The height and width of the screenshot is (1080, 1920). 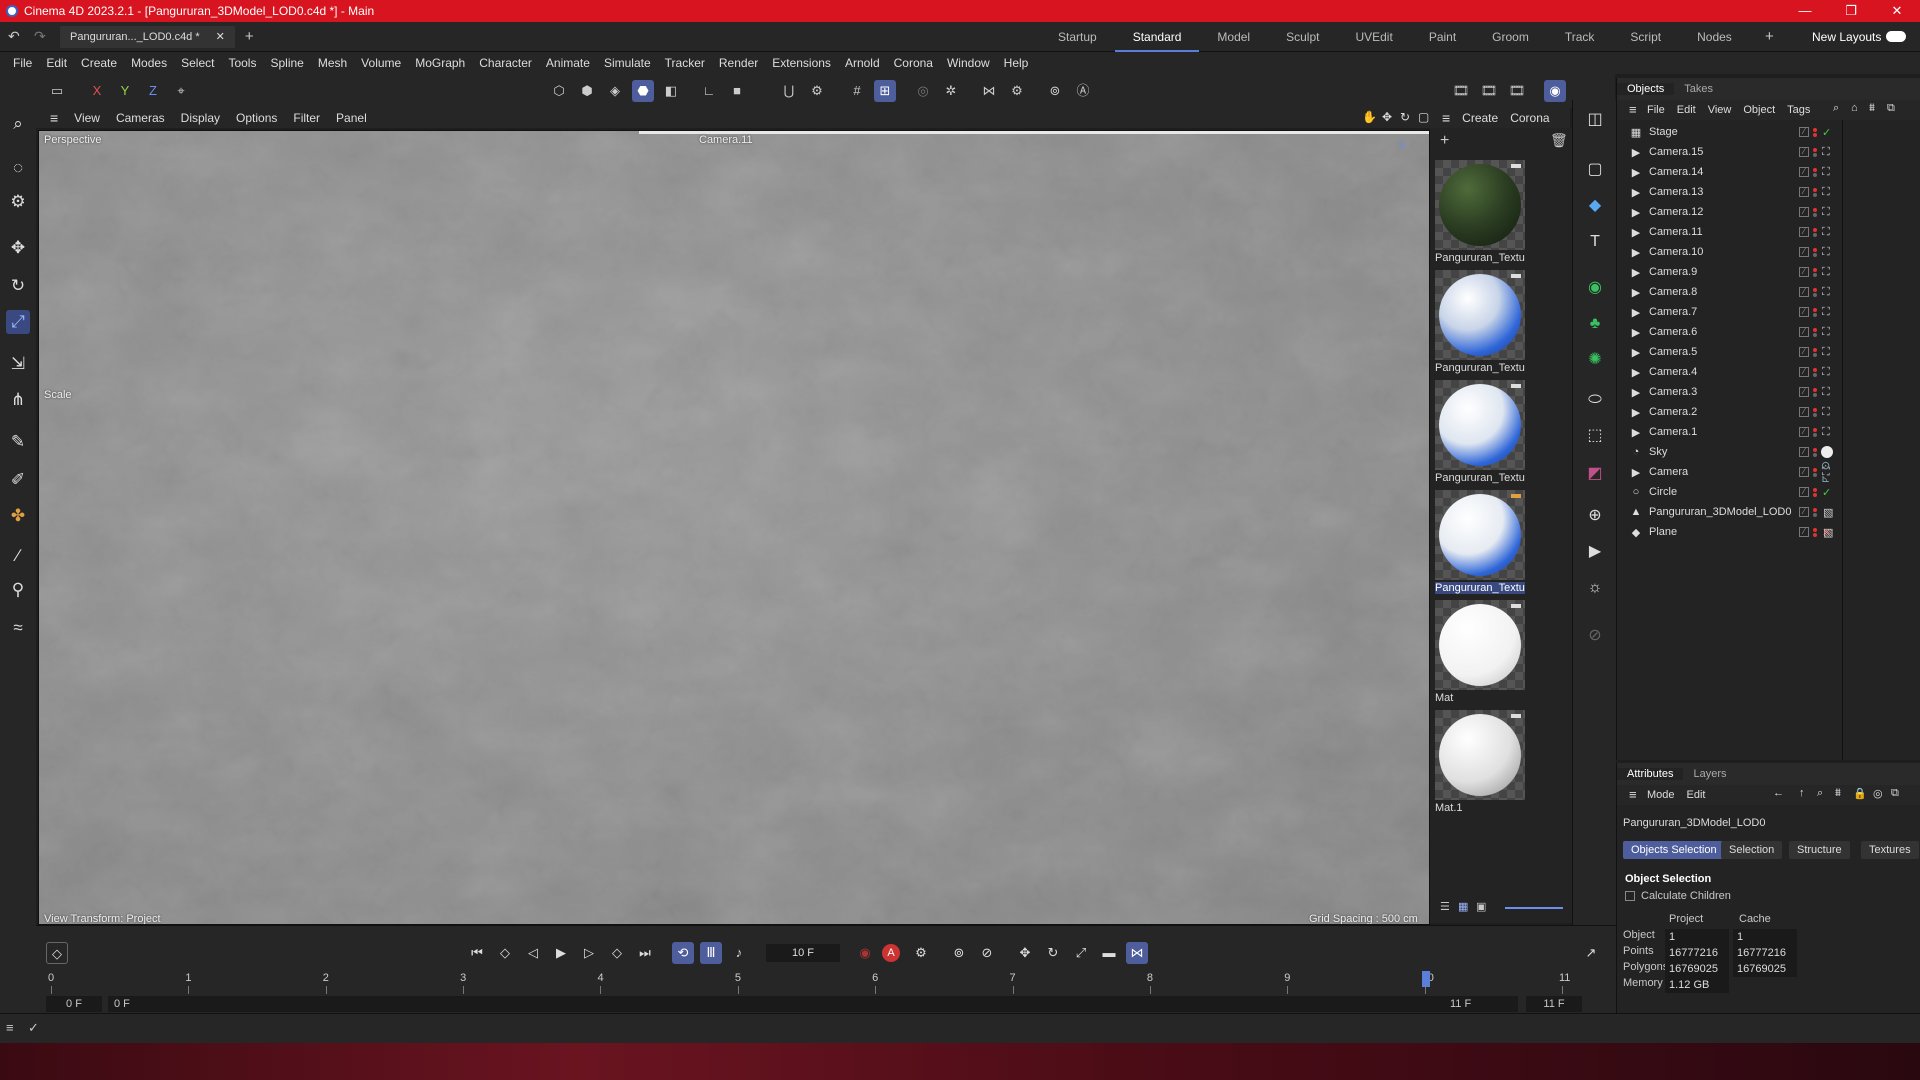 What do you see at coordinates (1442, 37) in the screenshot?
I see `layout-tab-paint: Paint` at bounding box center [1442, 37].